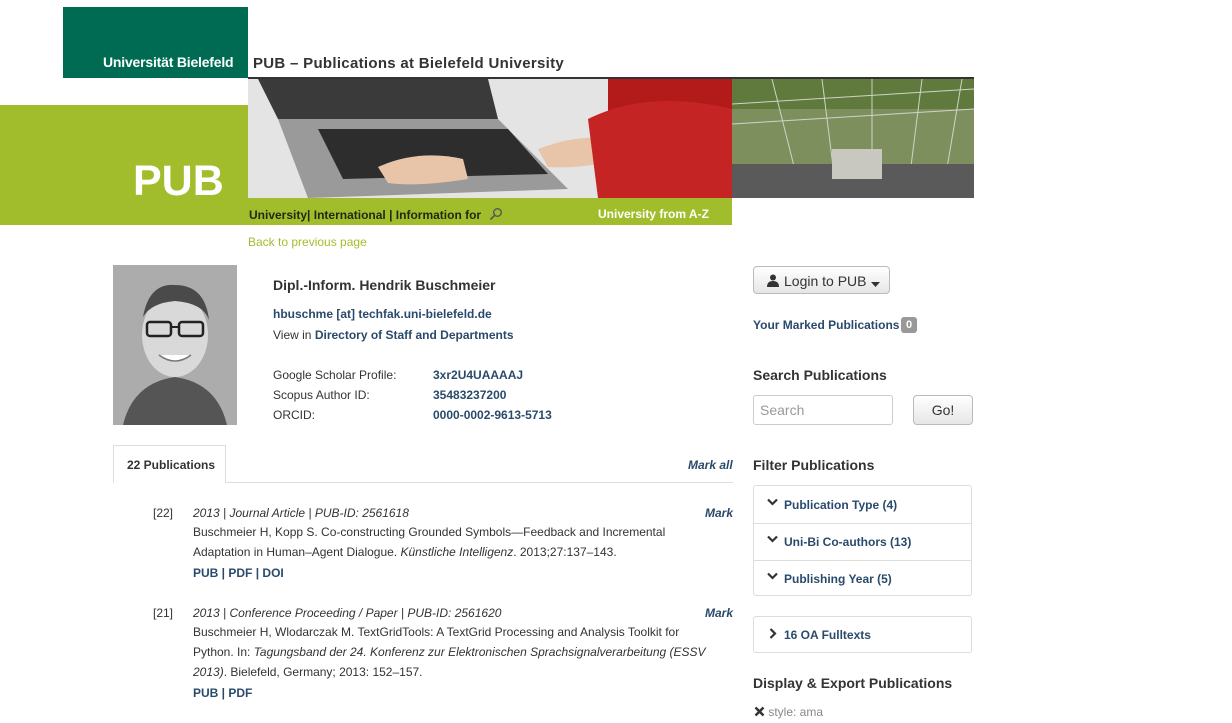  I want to click on style-option: style: ama, so click(788, 712).